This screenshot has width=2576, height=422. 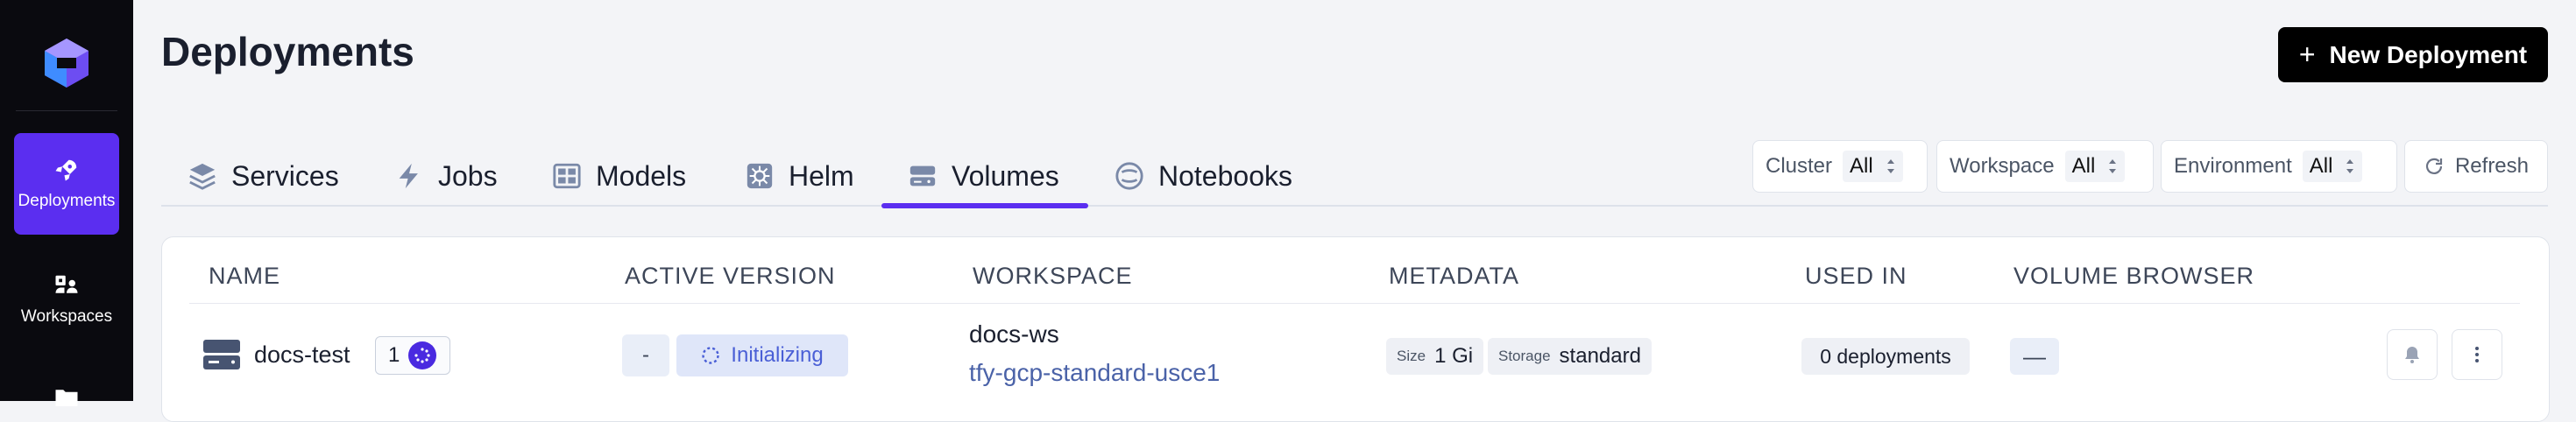 What do you see at coordinates (1354, 303) in the screenshot?
I see `header-divider` at bounding box center [1354, 303].